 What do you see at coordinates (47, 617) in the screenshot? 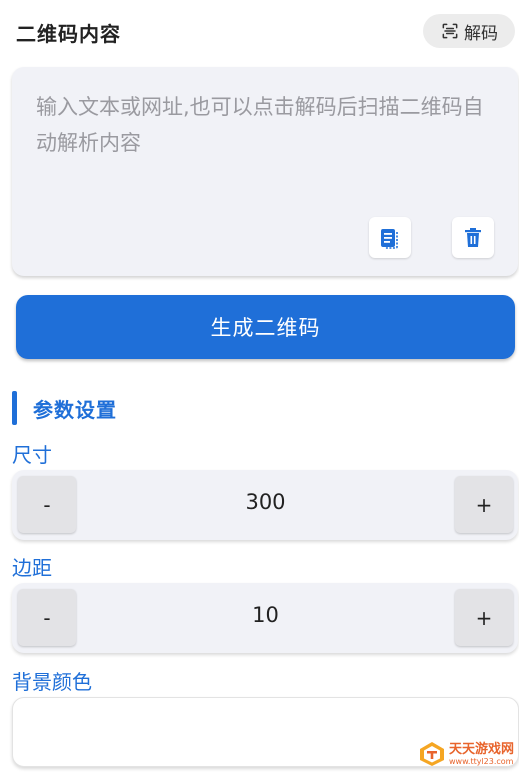
I see `margin-decrease-button: -` at bounding box center [47, 617].